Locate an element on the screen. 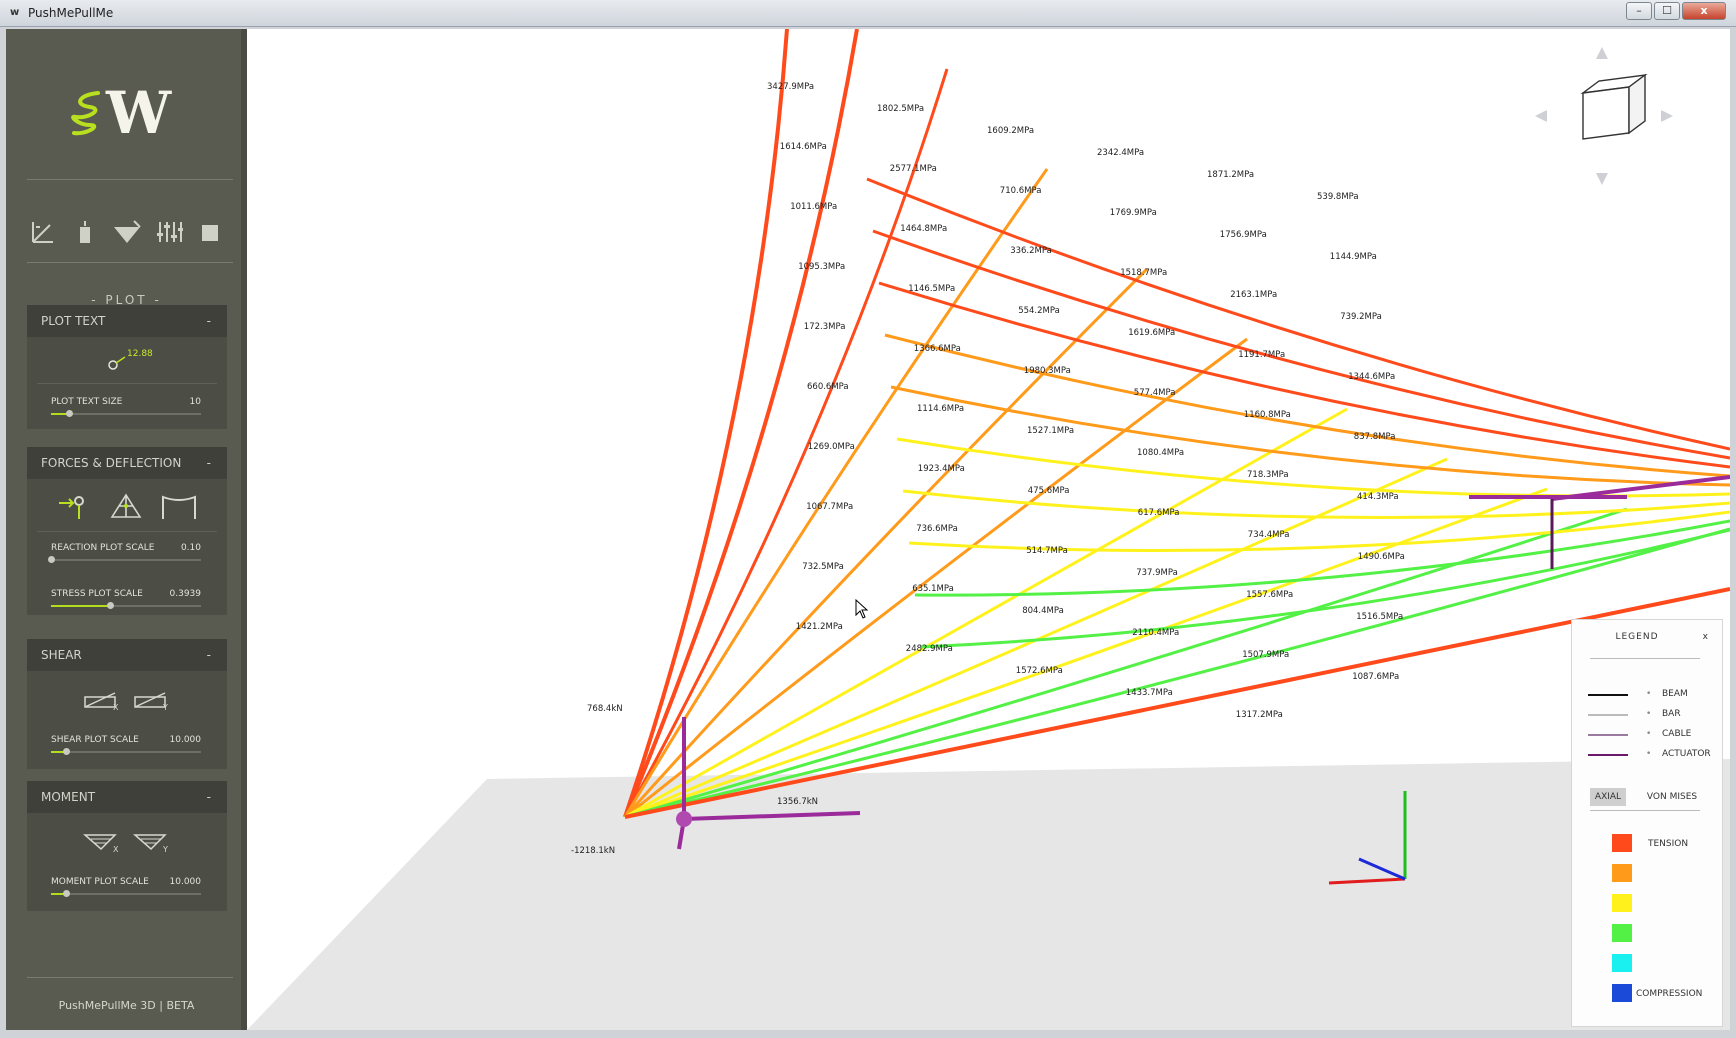 This screenshot has width=1736, height=1038. stress-label: 1871.2MPa is located at coordinates (1230, 175).